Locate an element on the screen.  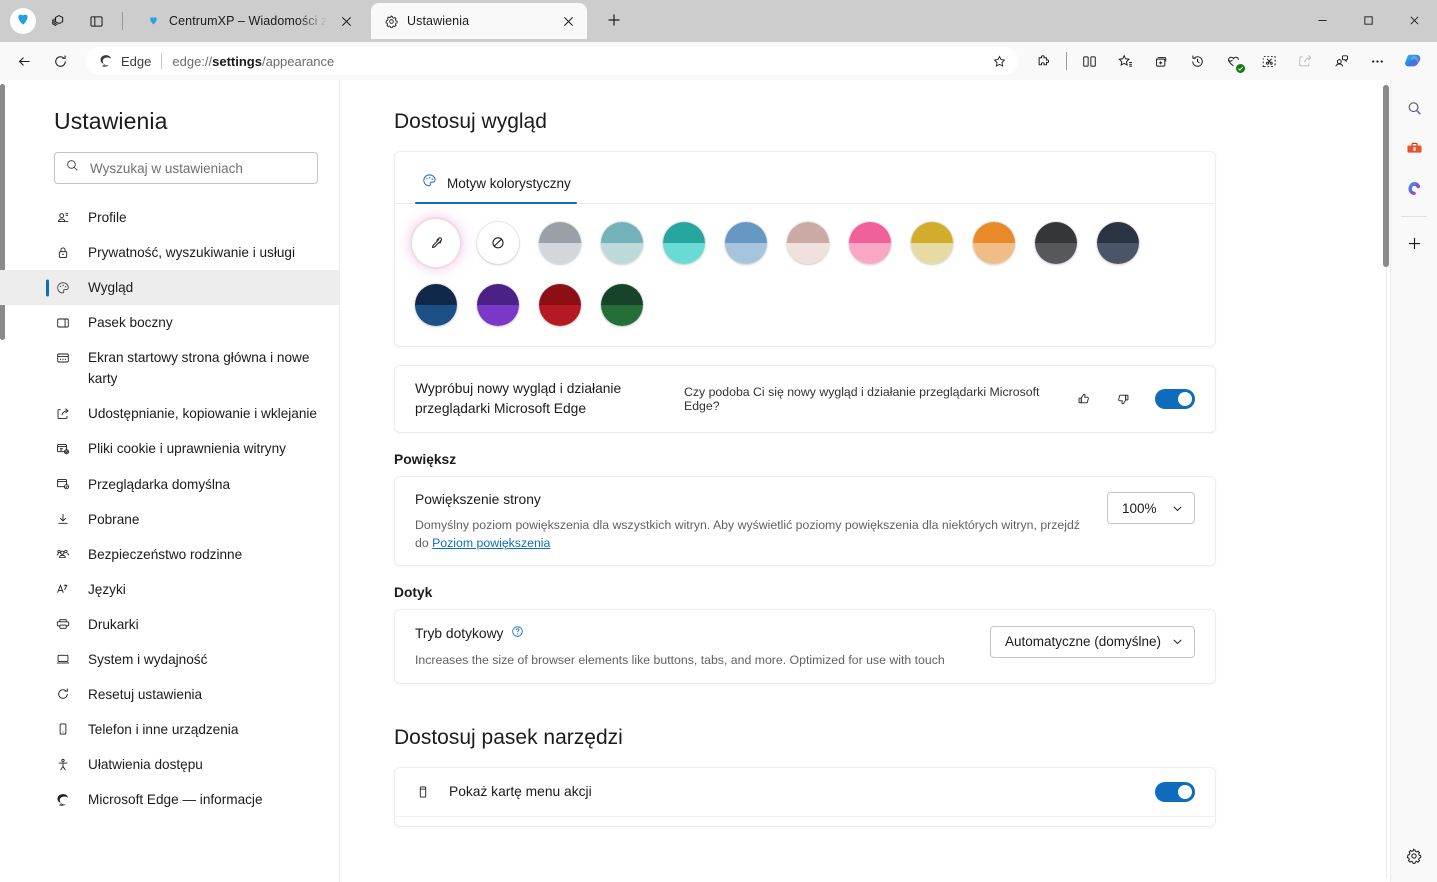
address-bar-url: edge://settings/appearance is located at coordinates (579, 61).